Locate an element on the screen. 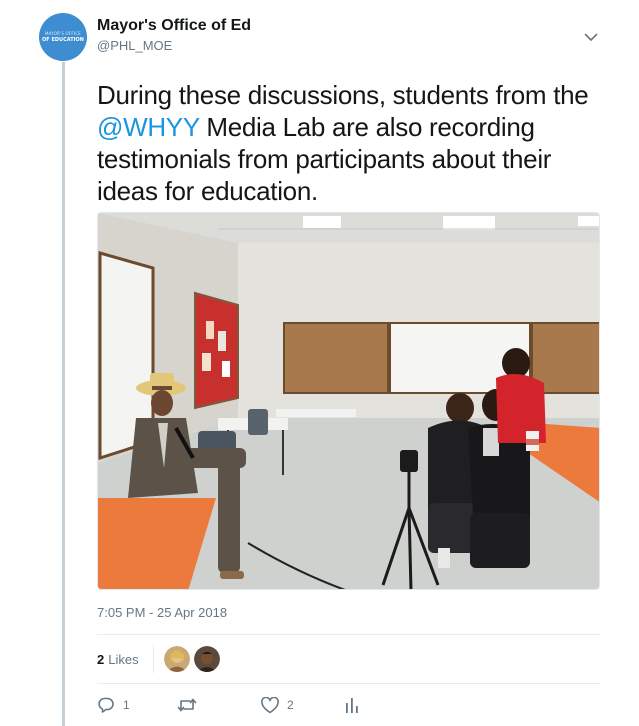 This screenshot has width=639, height=726. chevron-down-icon is located at coordinates (591, 37).